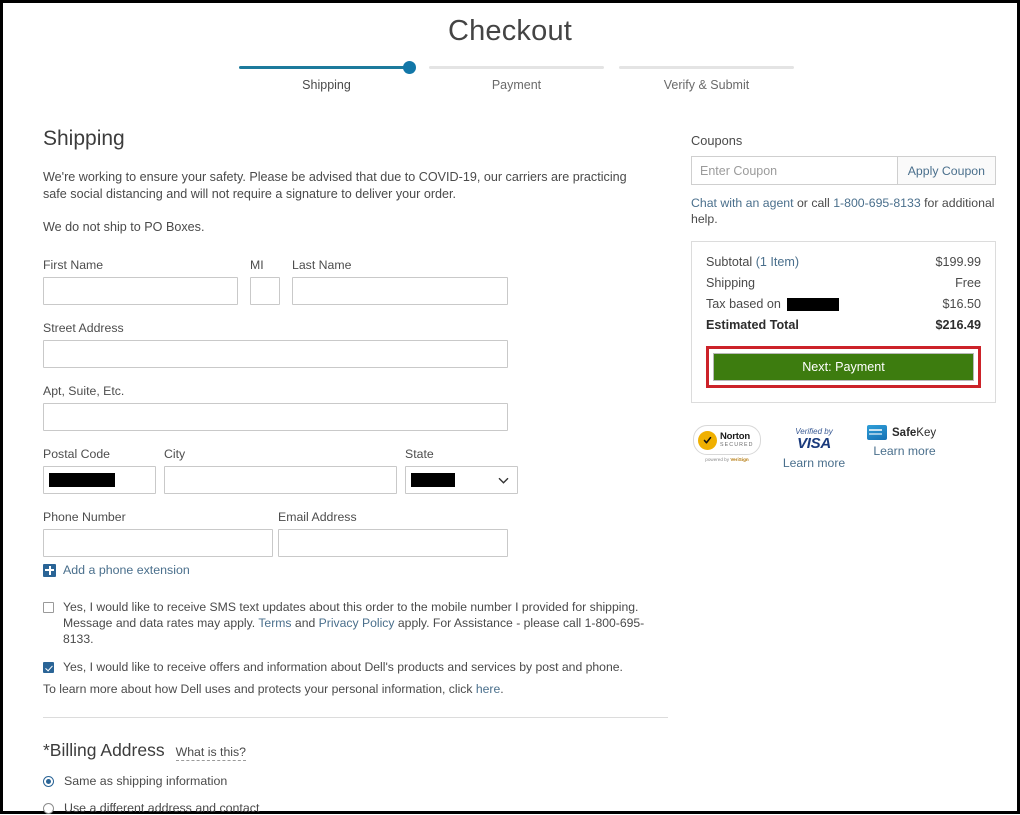 The image size is (1020, 815). What do you see at coordinates (358, 570) in the screenshot?
I see `add-phone-extension-button: Add a phone extension` at bounding box center [358, 570].